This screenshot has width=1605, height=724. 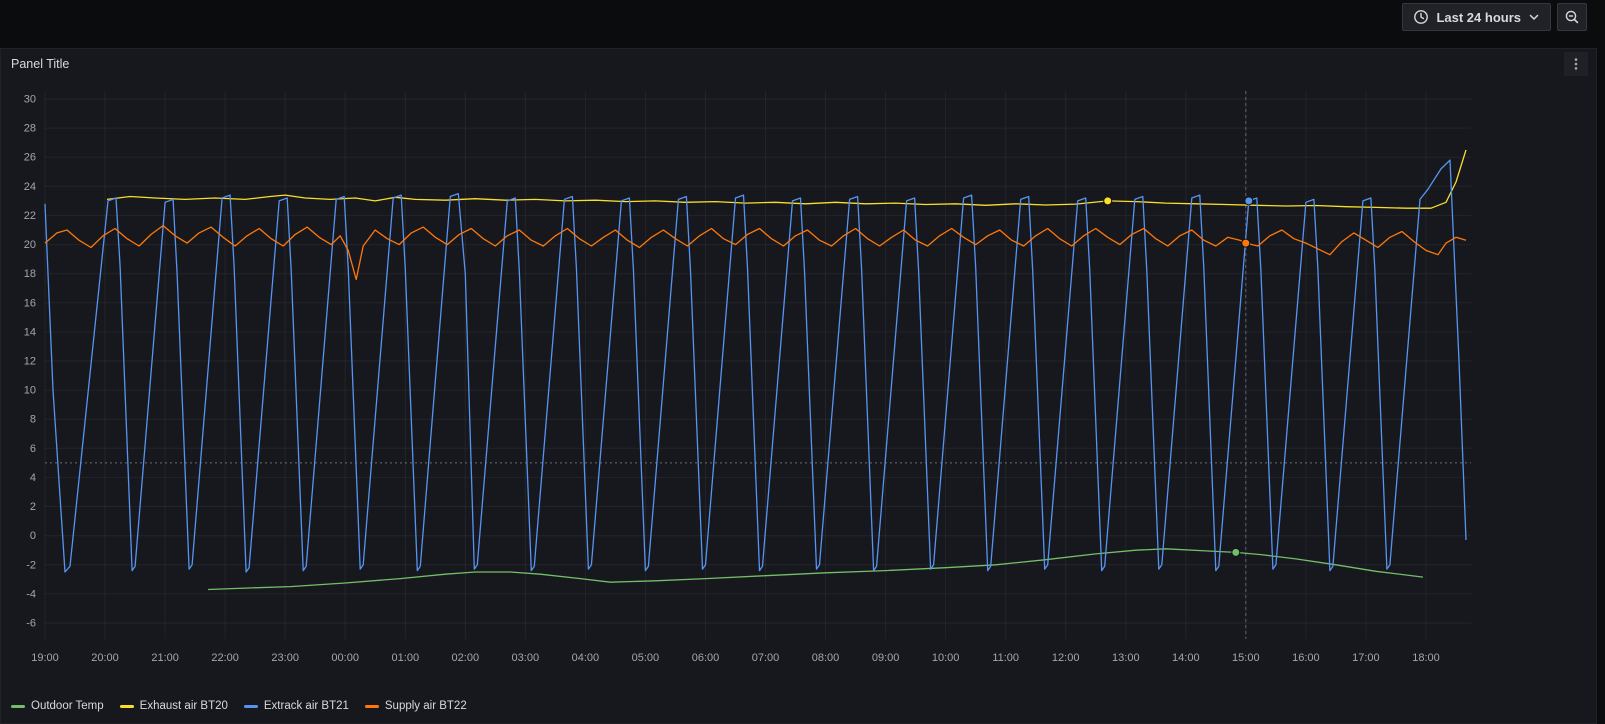 I want to click on svg-text: 4, so click(x=33, y=478).